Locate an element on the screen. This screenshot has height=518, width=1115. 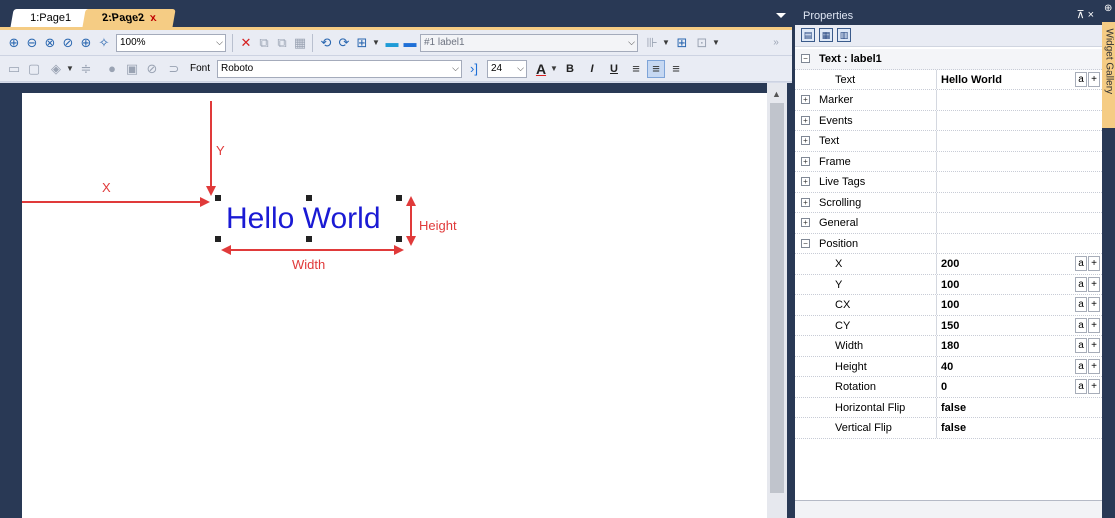
property-row-horizontal-flip: Horizontal Flip false is located at coordinates (948, 407).